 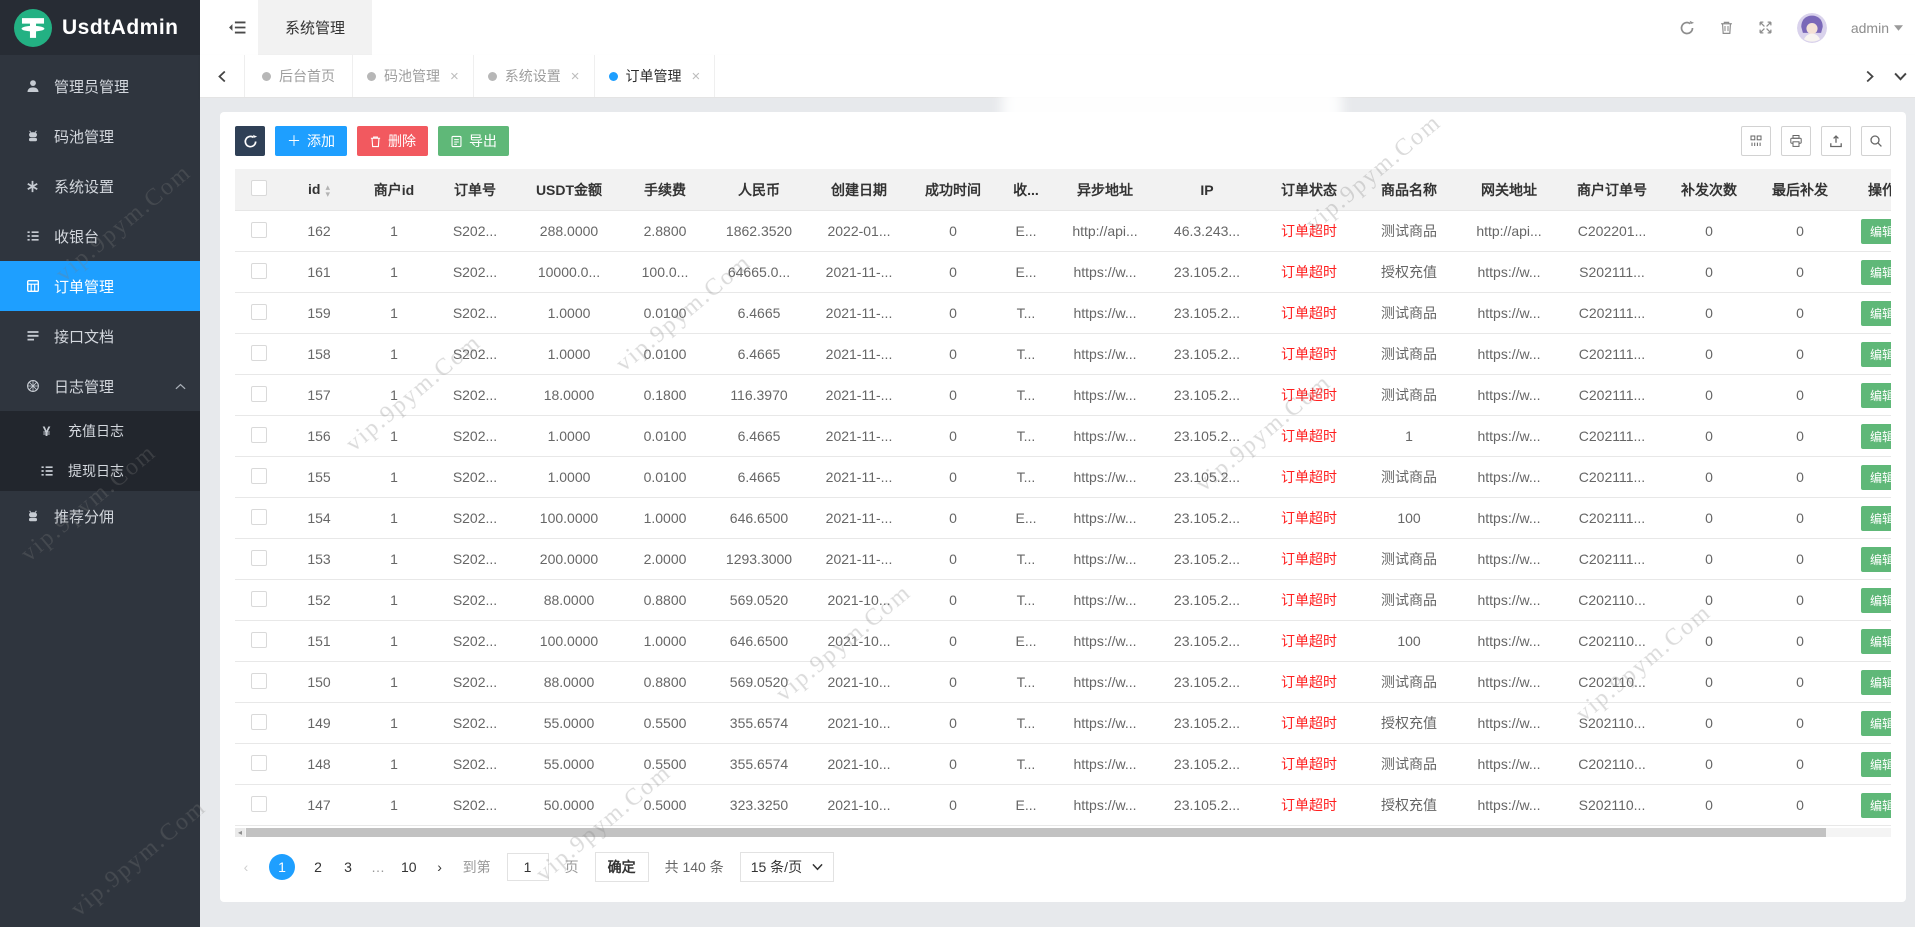 I want to click on column-header-label: id, so click(x=314, y=189).